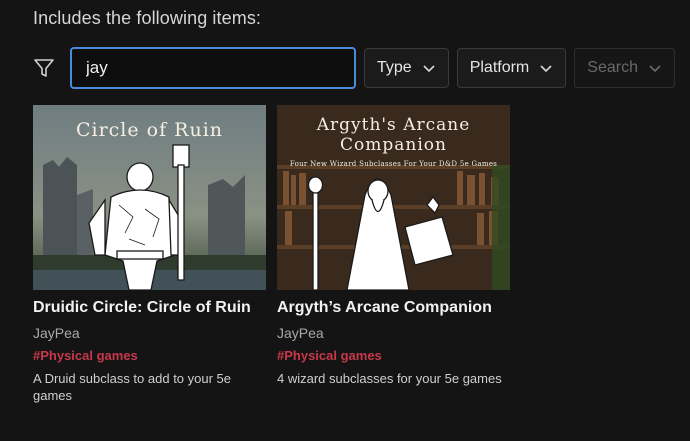  What do you see at coordinates (394, 67) in the screenshot?
I see `type-dropdown-label: Type` at bounding box center [394, 67].